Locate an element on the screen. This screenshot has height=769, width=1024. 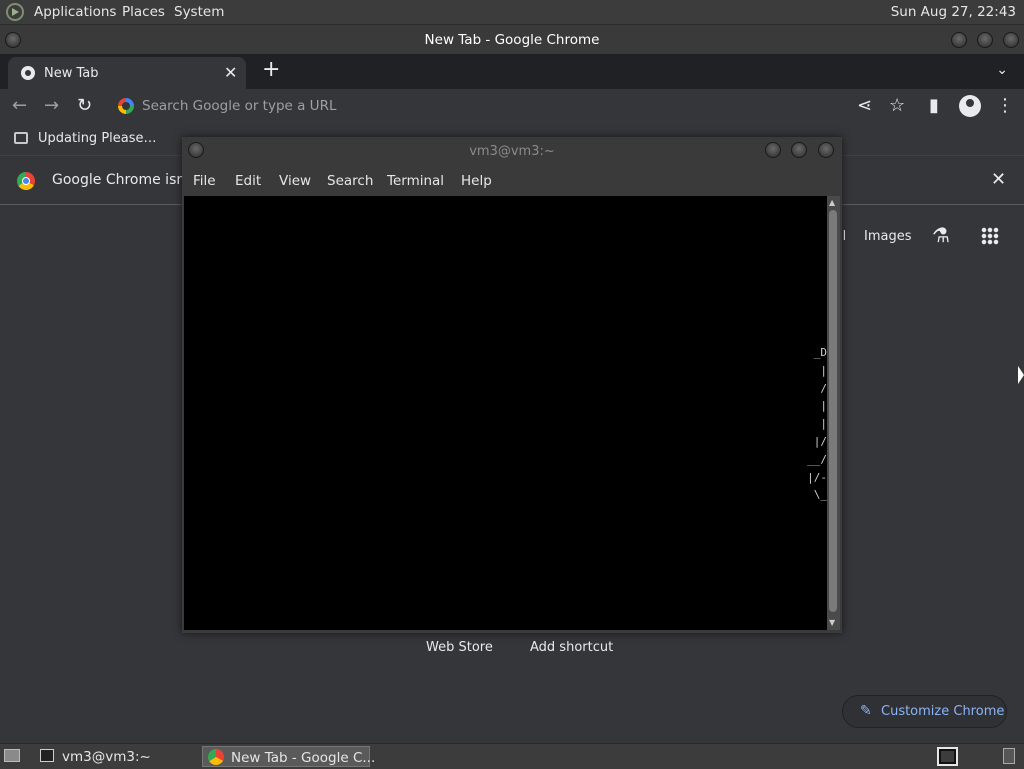
reload-icon: ↻ is located at coordinates (84, 106).